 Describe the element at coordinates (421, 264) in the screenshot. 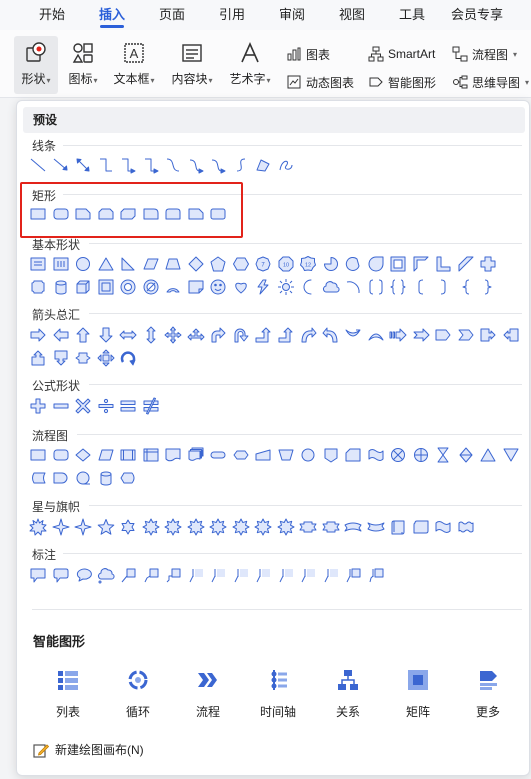

I see `shape-halfframe-icon` at that location.